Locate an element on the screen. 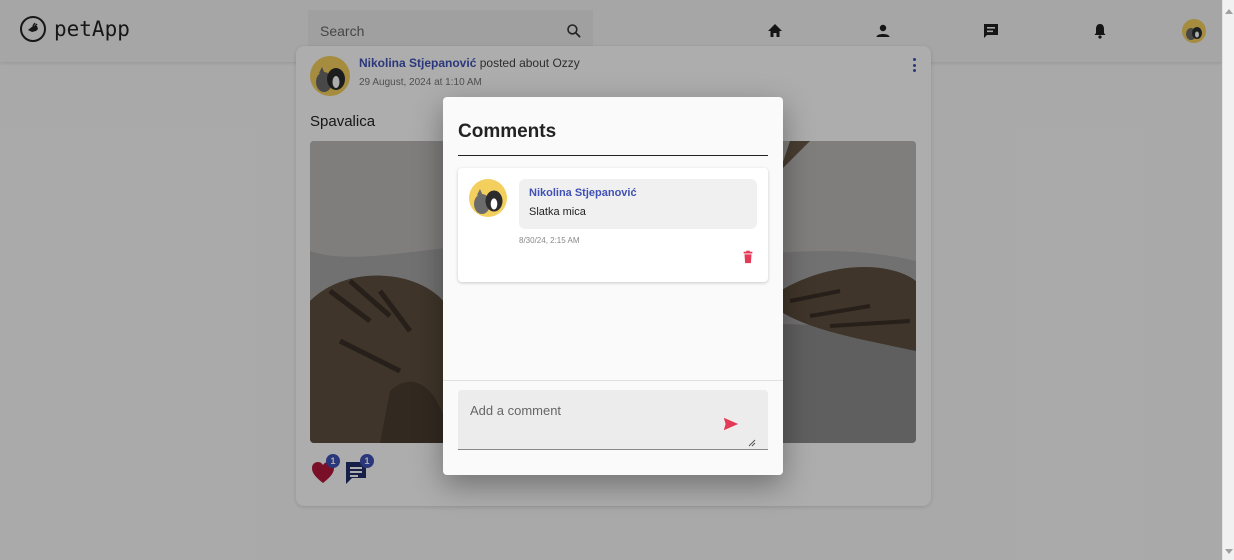  scroll-down-arrow-icon is located at coordinates (1229, 551).